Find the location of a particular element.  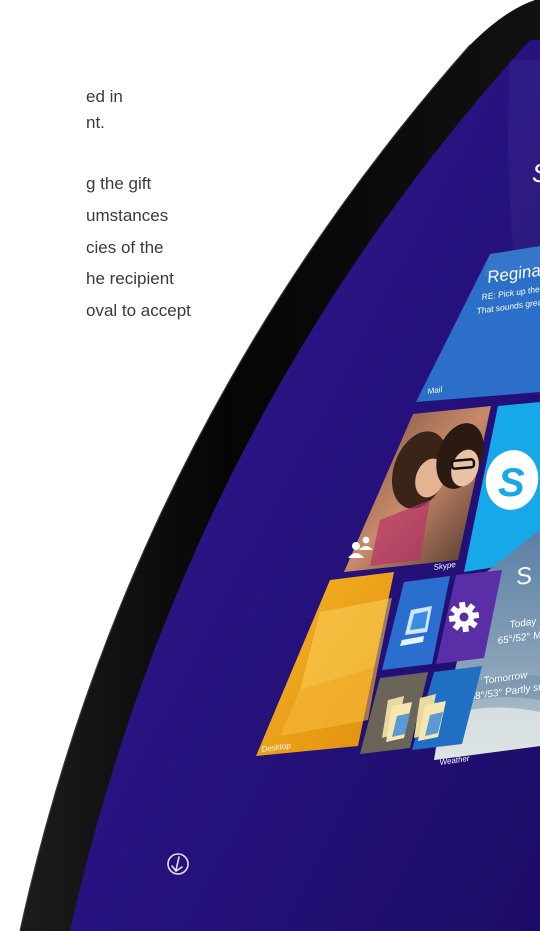

start-title: S is located at coordinates (536, 173).